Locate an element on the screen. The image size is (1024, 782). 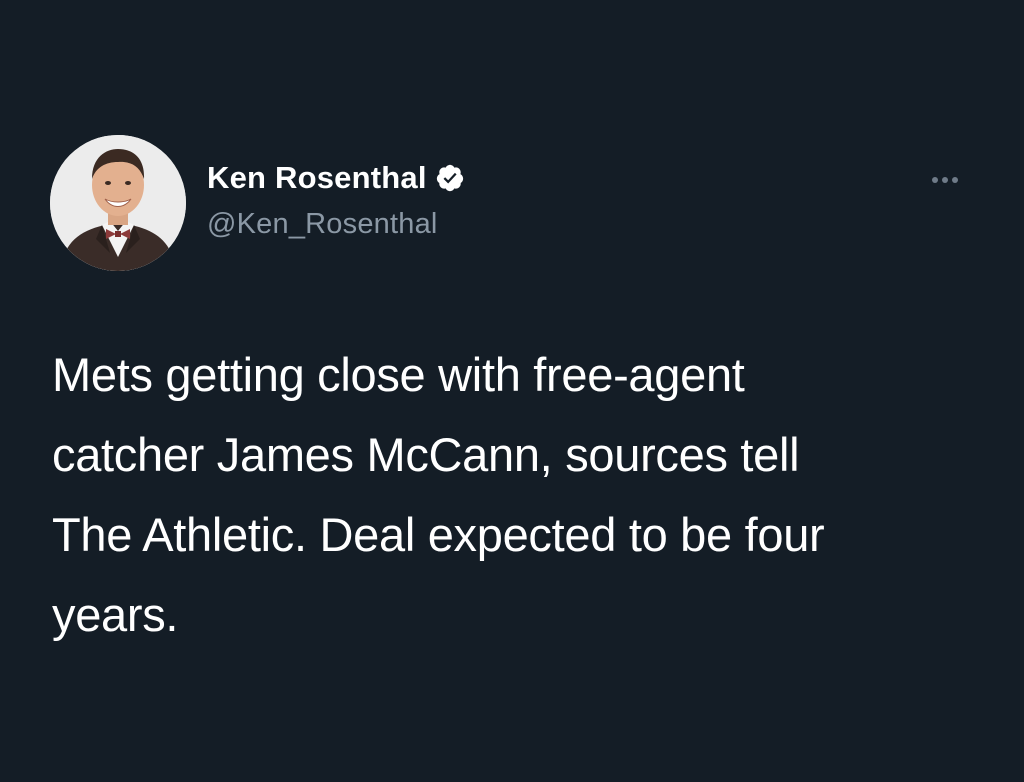
display-name: Ken Rosenthal is located at coordinates (317, 178).